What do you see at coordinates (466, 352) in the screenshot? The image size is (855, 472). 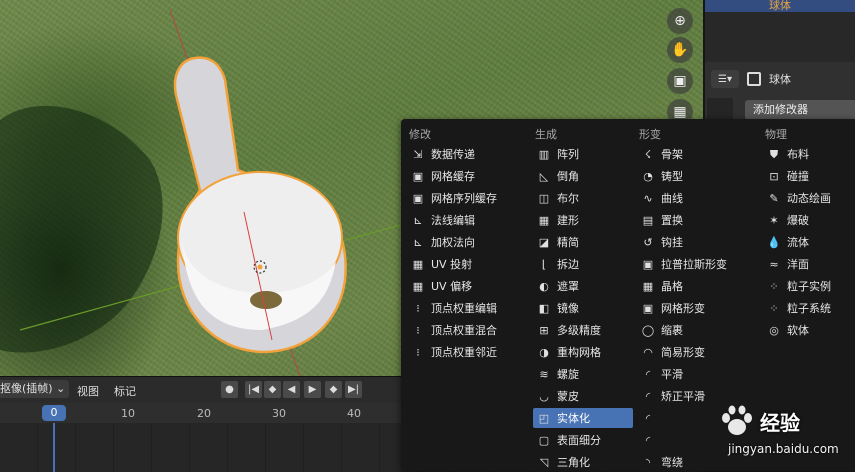 I see `menu-item-vertex-weight-proximity: ⁝ 顶点权重邻近` at bounding box center [466, 352].